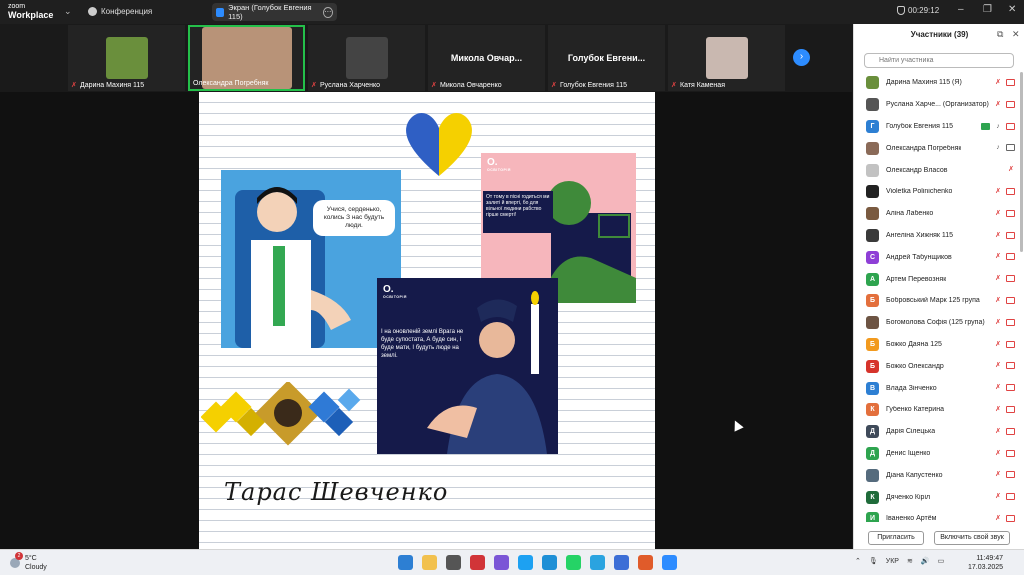 This screenshot has height=575, width=1024. What do you see at coordinates (936, 366) in the screenshot?
I see `participant-row: Б Божко Олександр ✗` at bounding box center [936, 366].